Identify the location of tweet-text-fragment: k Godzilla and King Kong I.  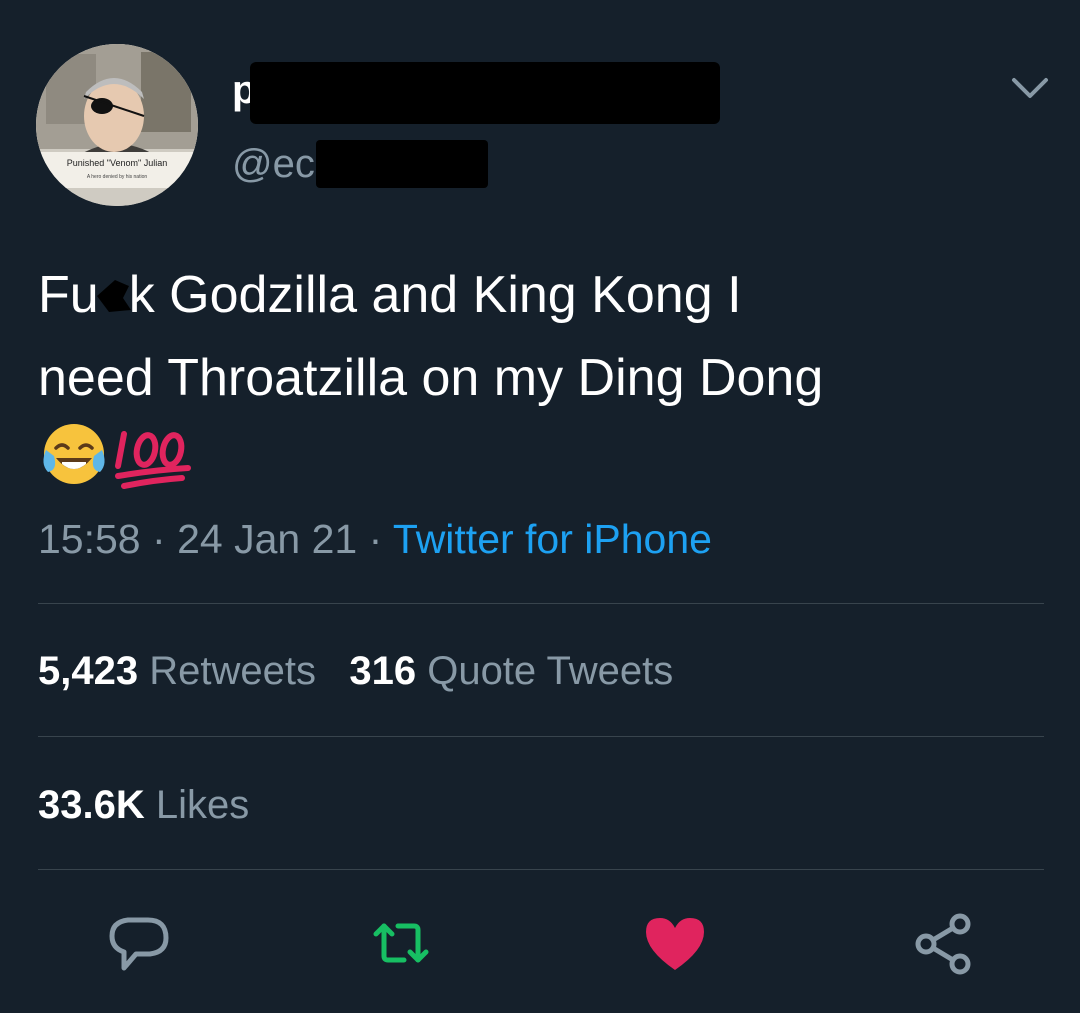
(435, 295).